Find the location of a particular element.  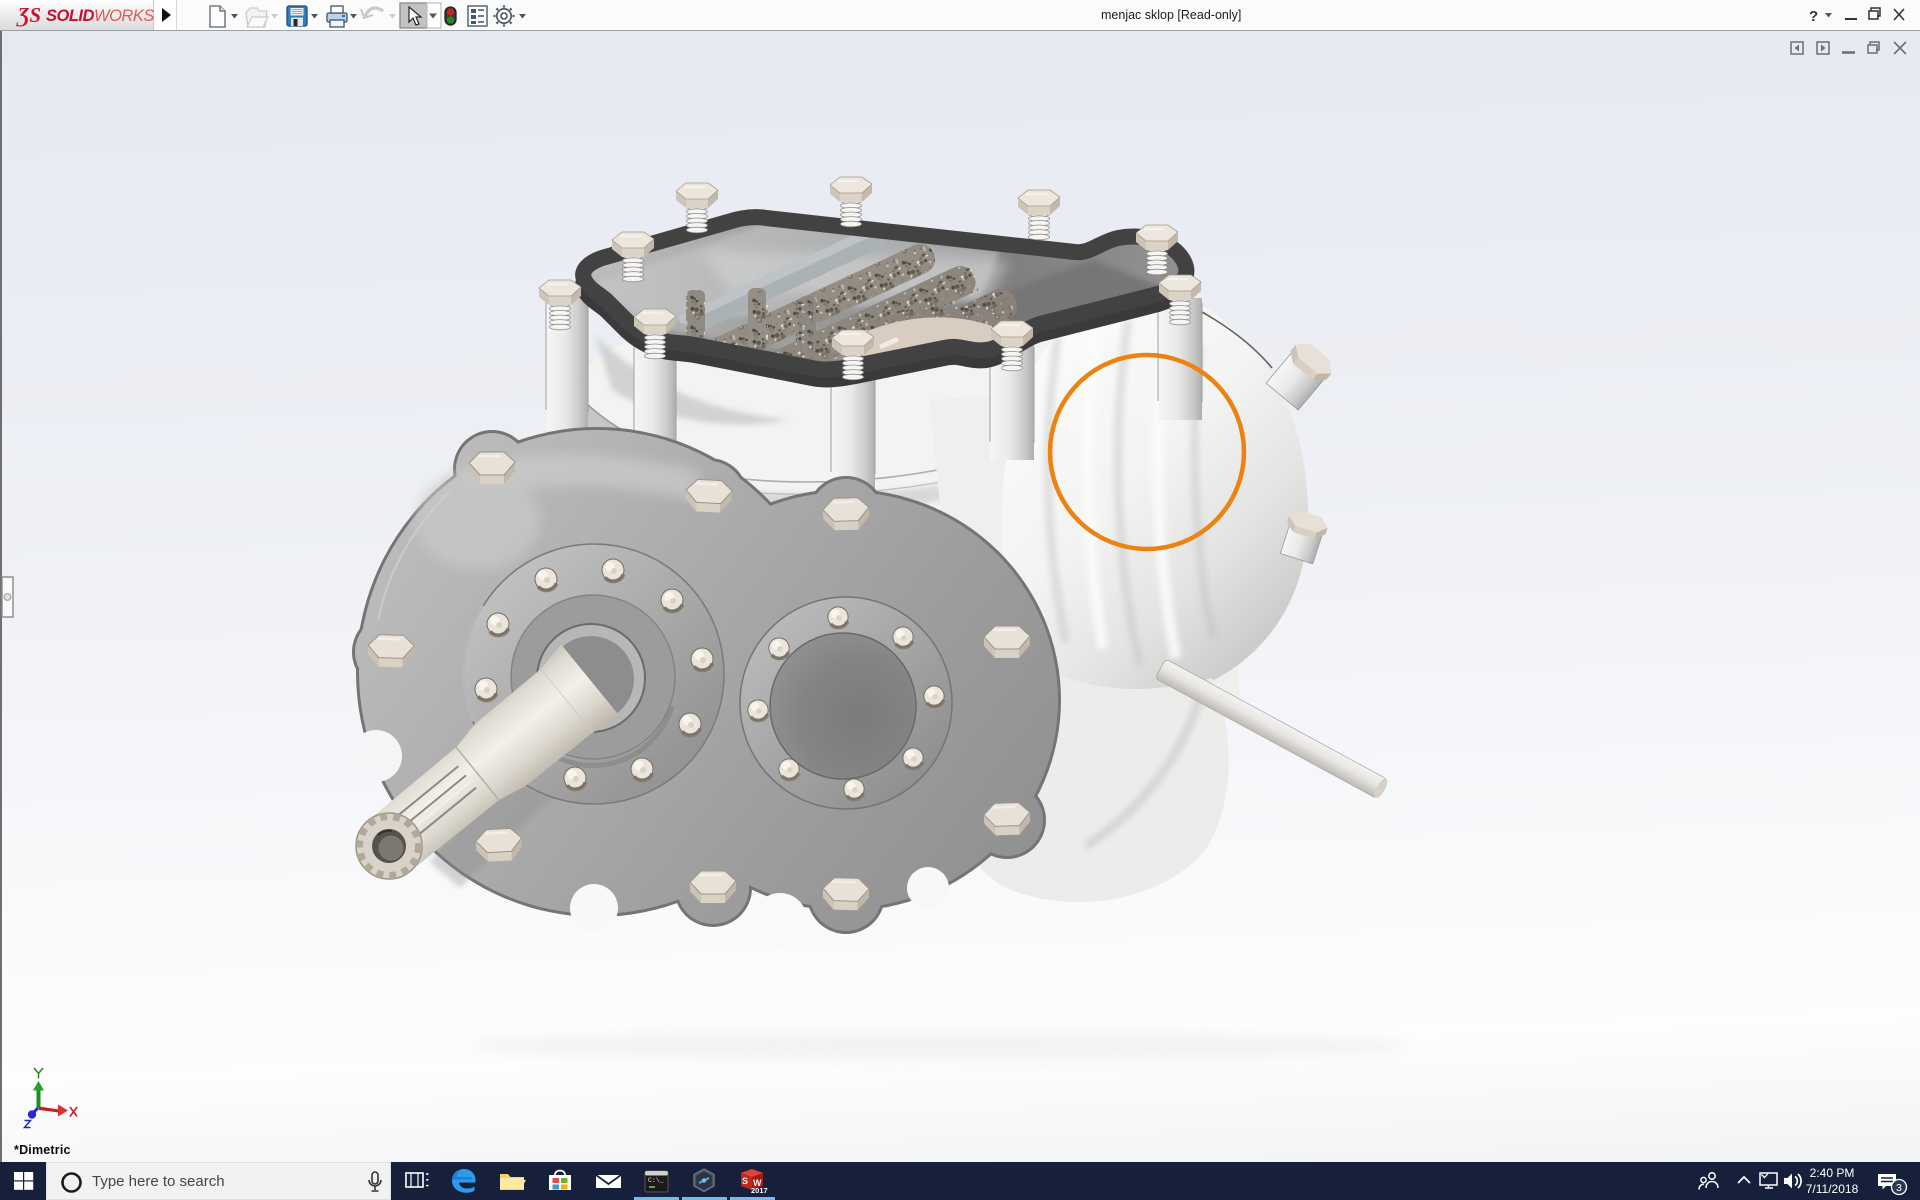

svg-text: 2017 is located at coordinates (759, 1190).